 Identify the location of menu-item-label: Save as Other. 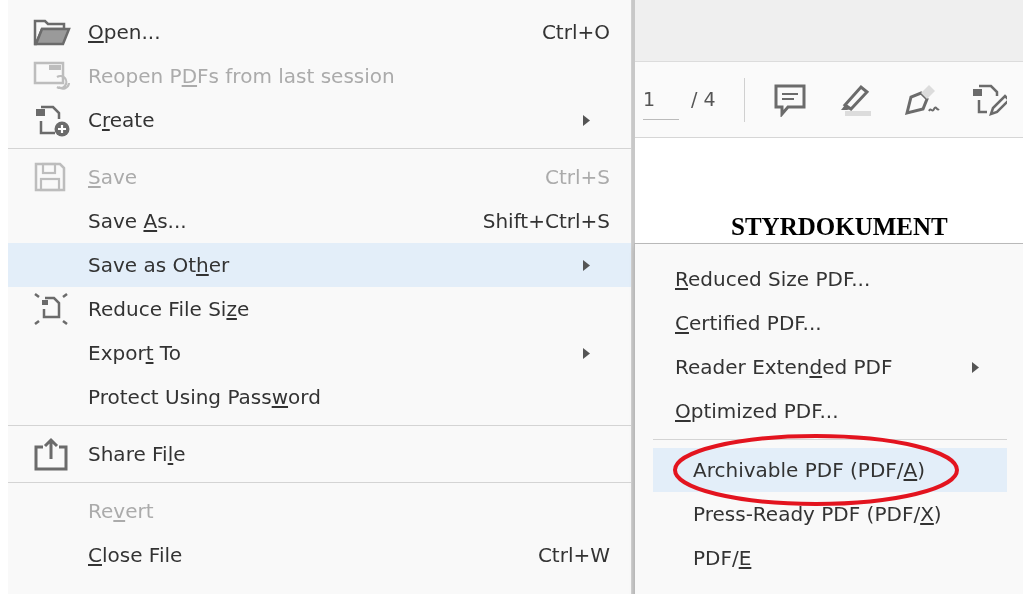
(159, 265).